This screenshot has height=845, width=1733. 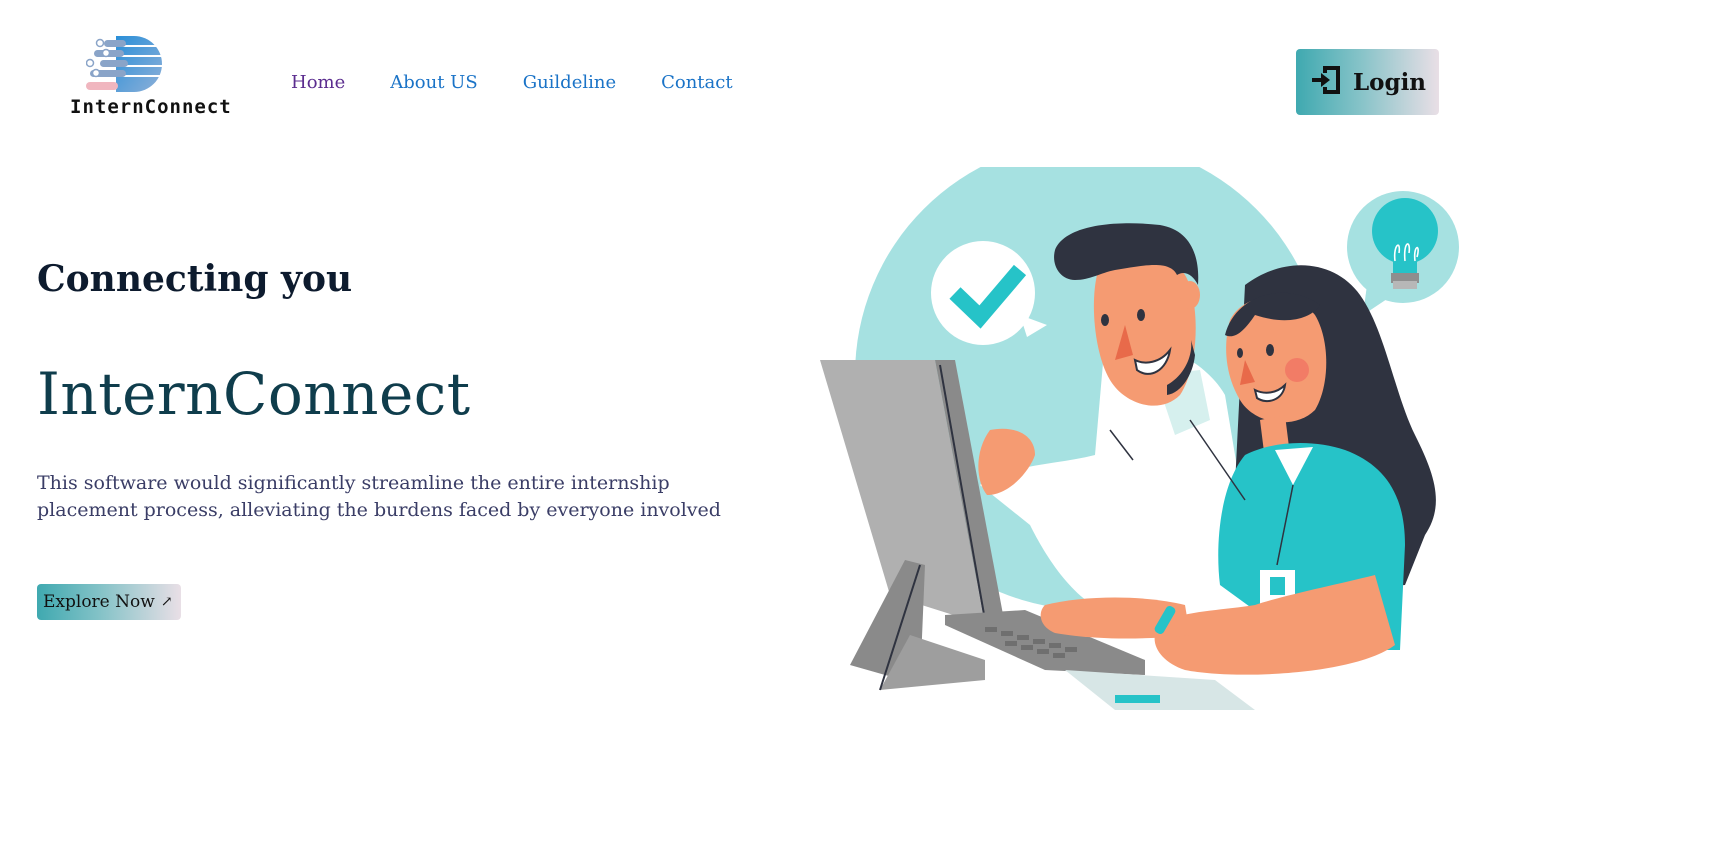 What do you see at coordinates (151, 107) in the screenshot?
I see `logo-text: InternConnect` at bounding box center [151, 107].